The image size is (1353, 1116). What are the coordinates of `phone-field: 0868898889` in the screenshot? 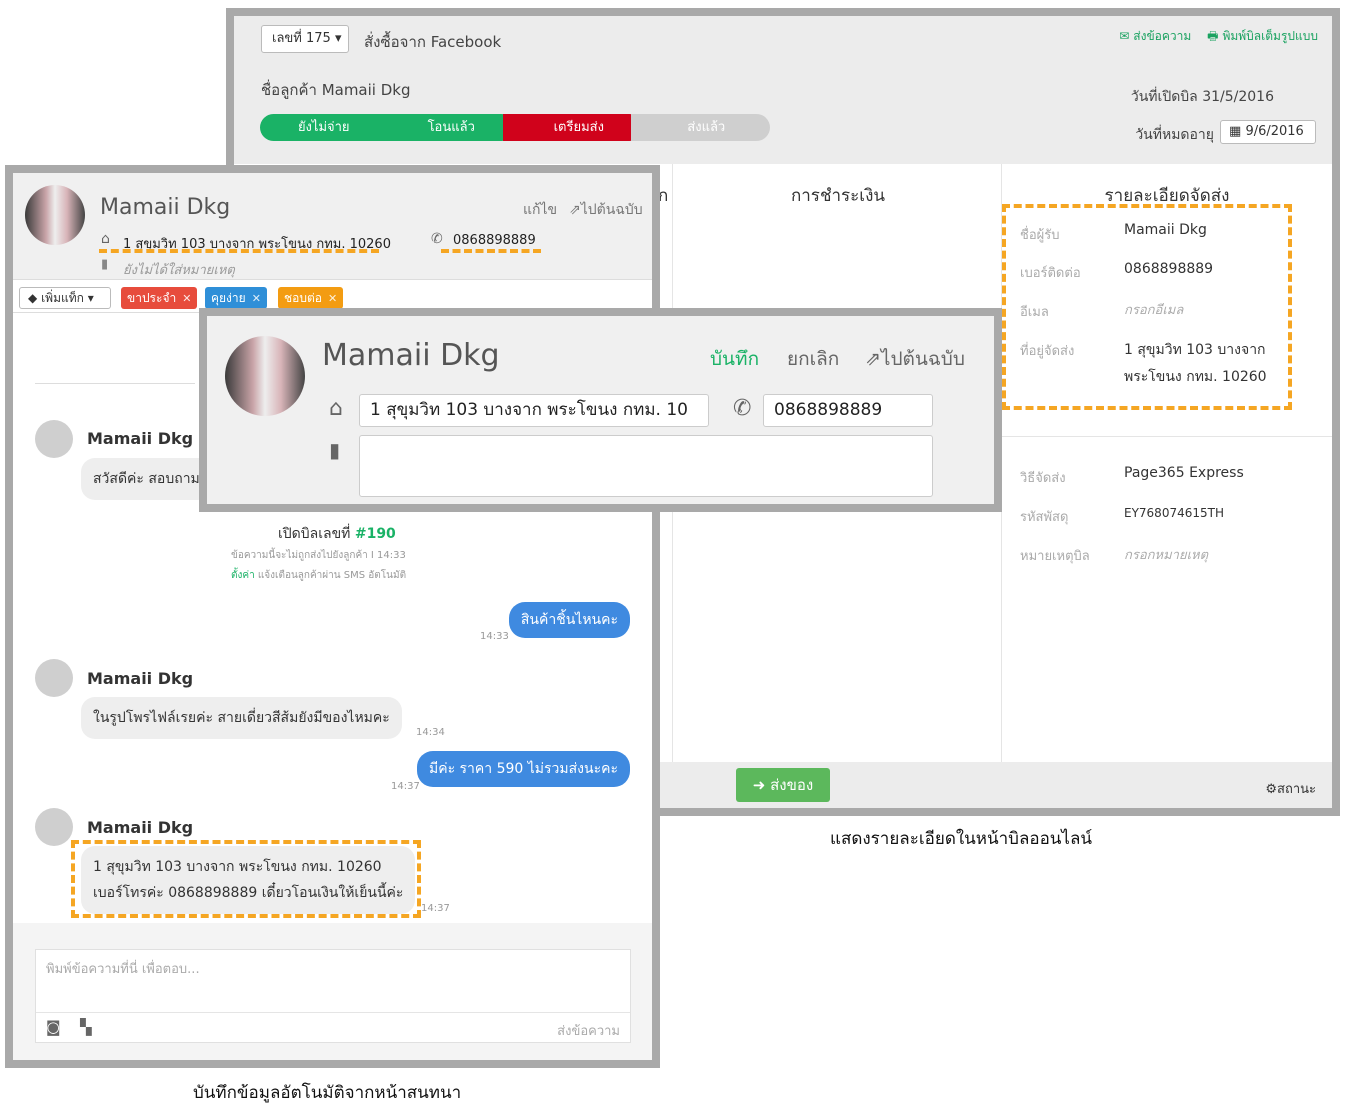 It's located at (848, 410).